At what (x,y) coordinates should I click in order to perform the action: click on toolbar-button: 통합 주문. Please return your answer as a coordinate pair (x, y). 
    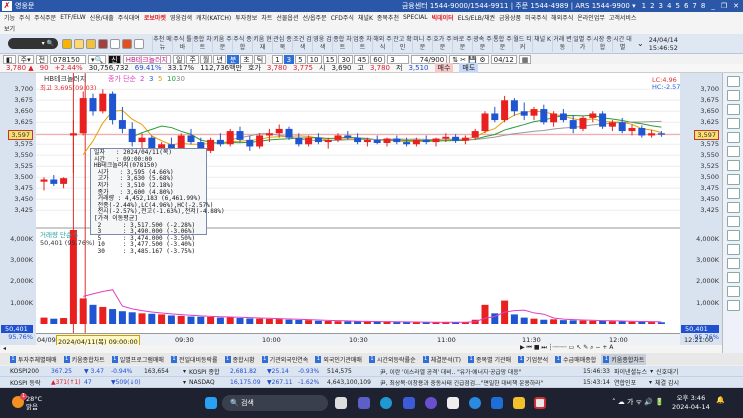
    Looking at the image, I should click on (502, 43).